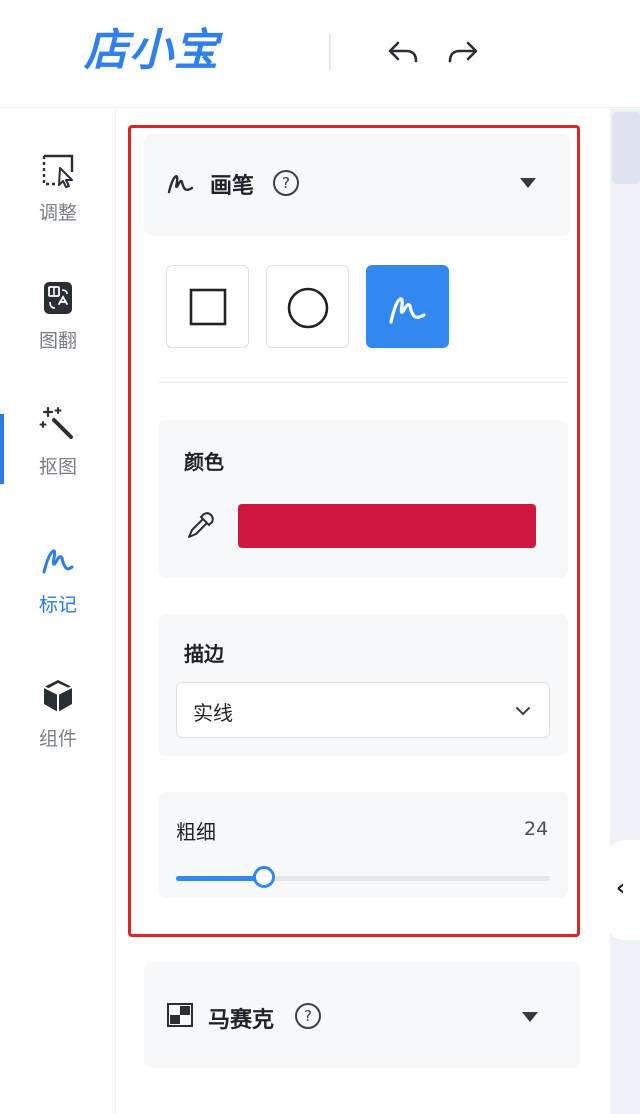  I want to click on sidebar-item-components: 组件, so click(58, 731).